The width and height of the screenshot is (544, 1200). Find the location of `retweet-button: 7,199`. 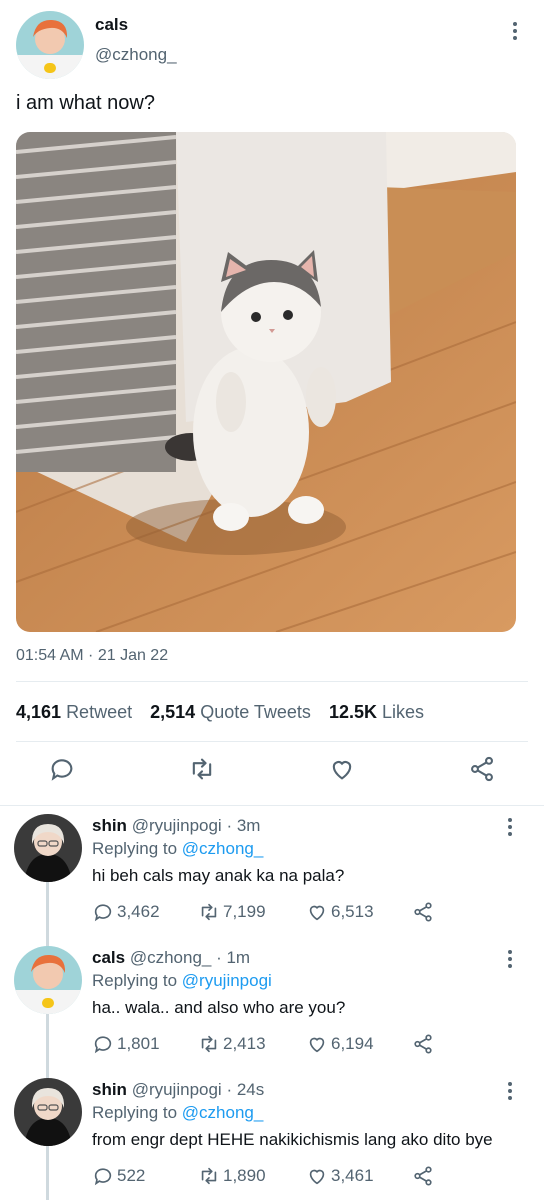

retweet-button: 7,199 is located at coordinates (232, 912).